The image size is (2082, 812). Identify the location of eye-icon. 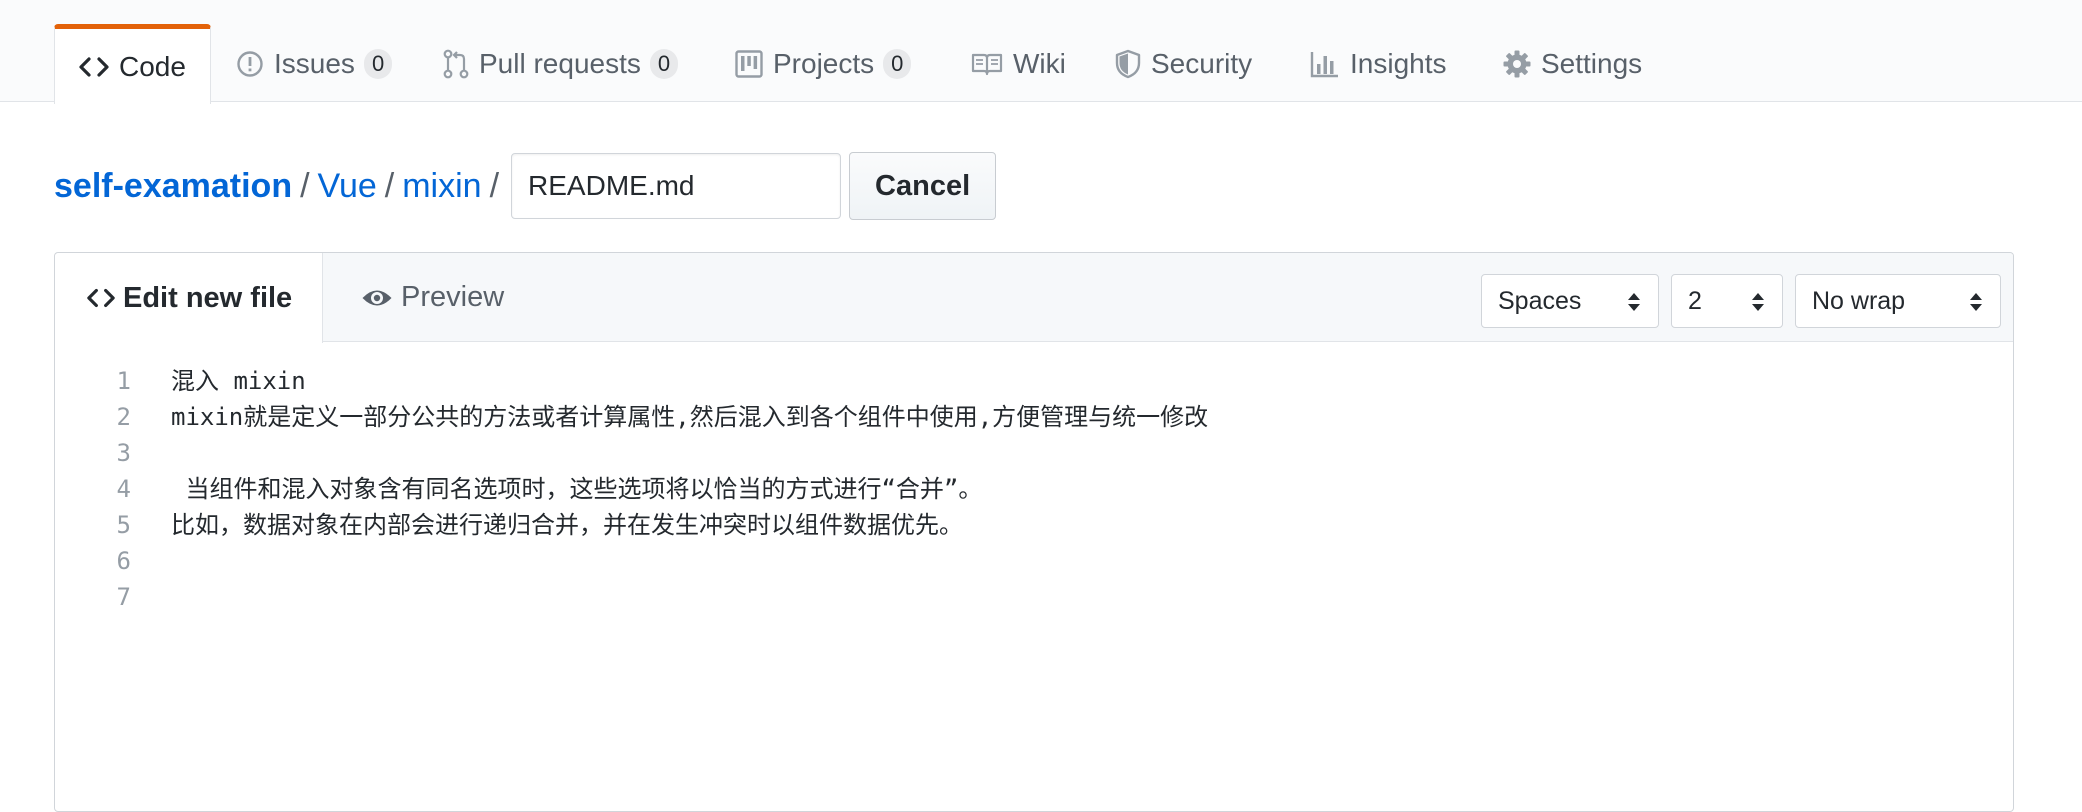
(377, 298).